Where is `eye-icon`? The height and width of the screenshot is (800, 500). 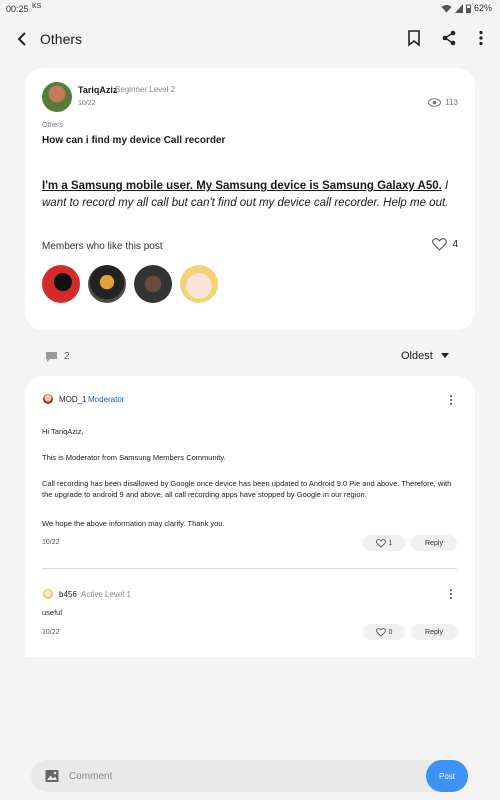
eye-icon is located at coordinates (435, 102).